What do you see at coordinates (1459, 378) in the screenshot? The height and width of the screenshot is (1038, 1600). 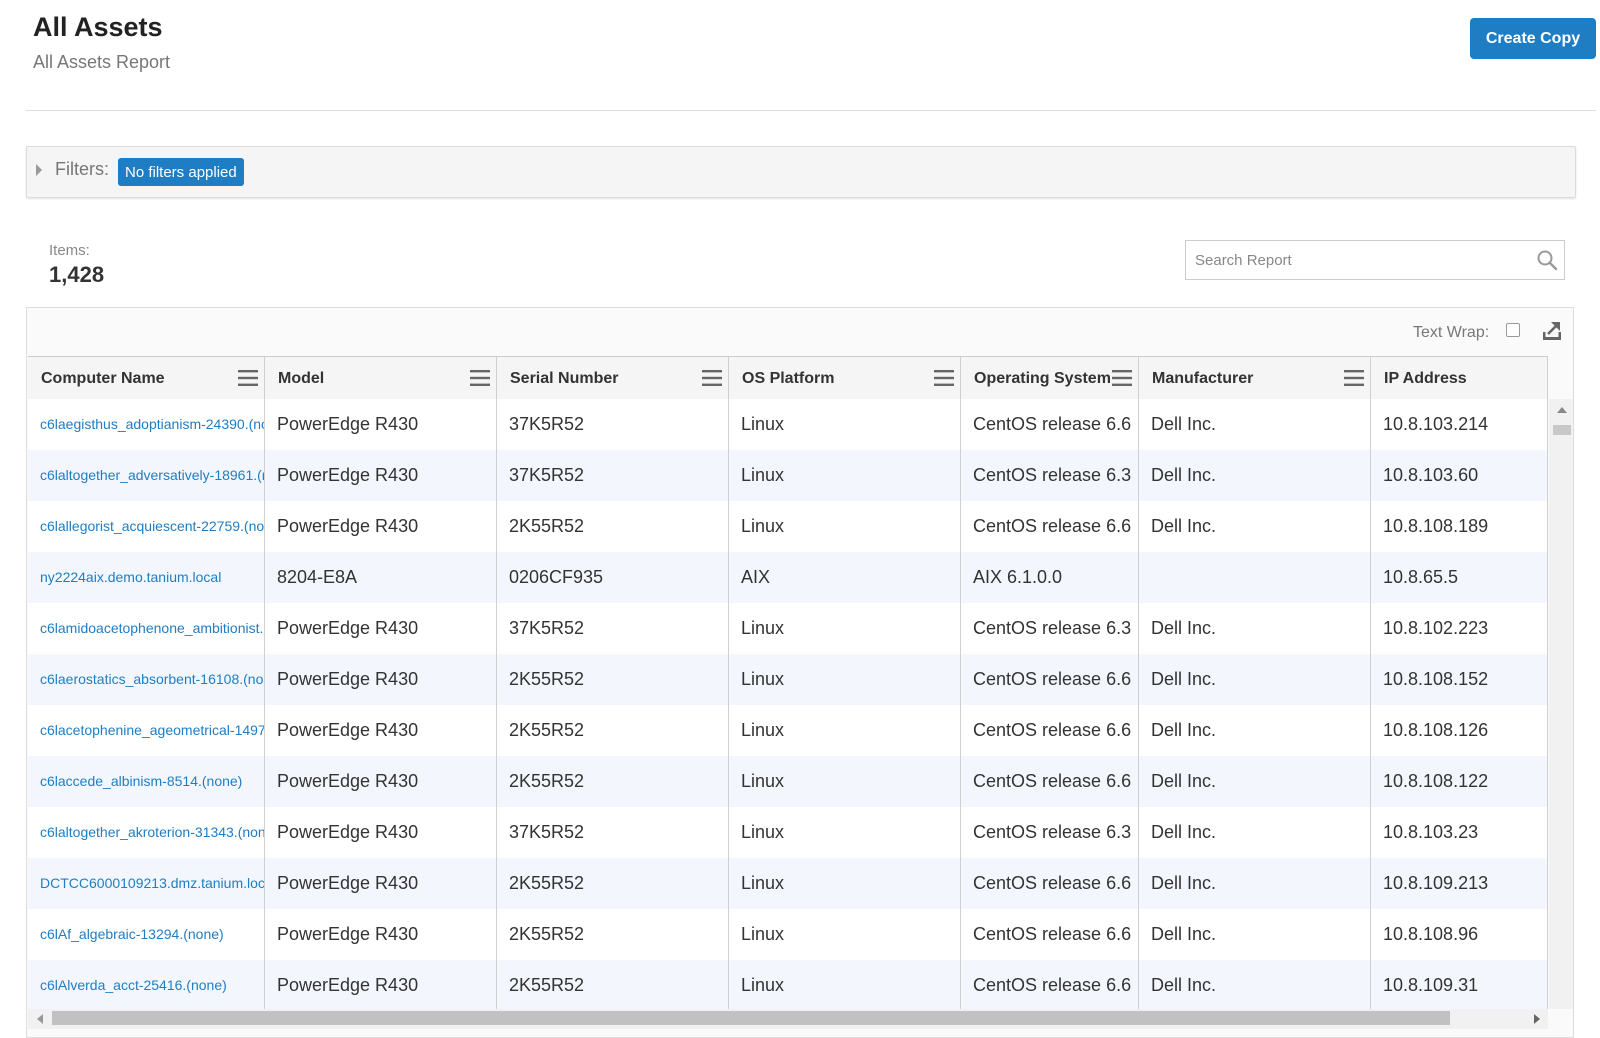 I see `column-header-ip-address: IP Address` at bounding box center [1459, 378].